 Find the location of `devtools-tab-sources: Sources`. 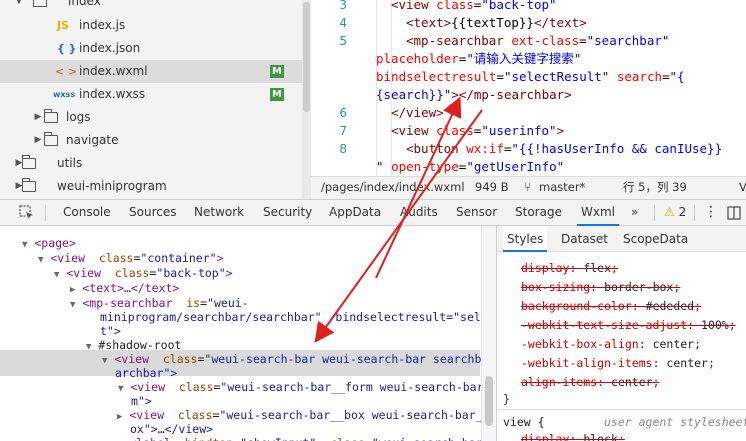

devtools-tab-sources: Sources is located at coordinates (152, 213).